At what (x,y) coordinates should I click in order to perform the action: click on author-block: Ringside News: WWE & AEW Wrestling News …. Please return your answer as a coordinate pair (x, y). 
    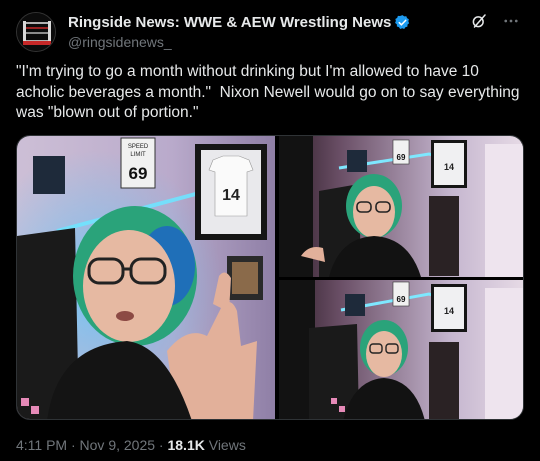
    Looking at the image, I should click on (239, 31).